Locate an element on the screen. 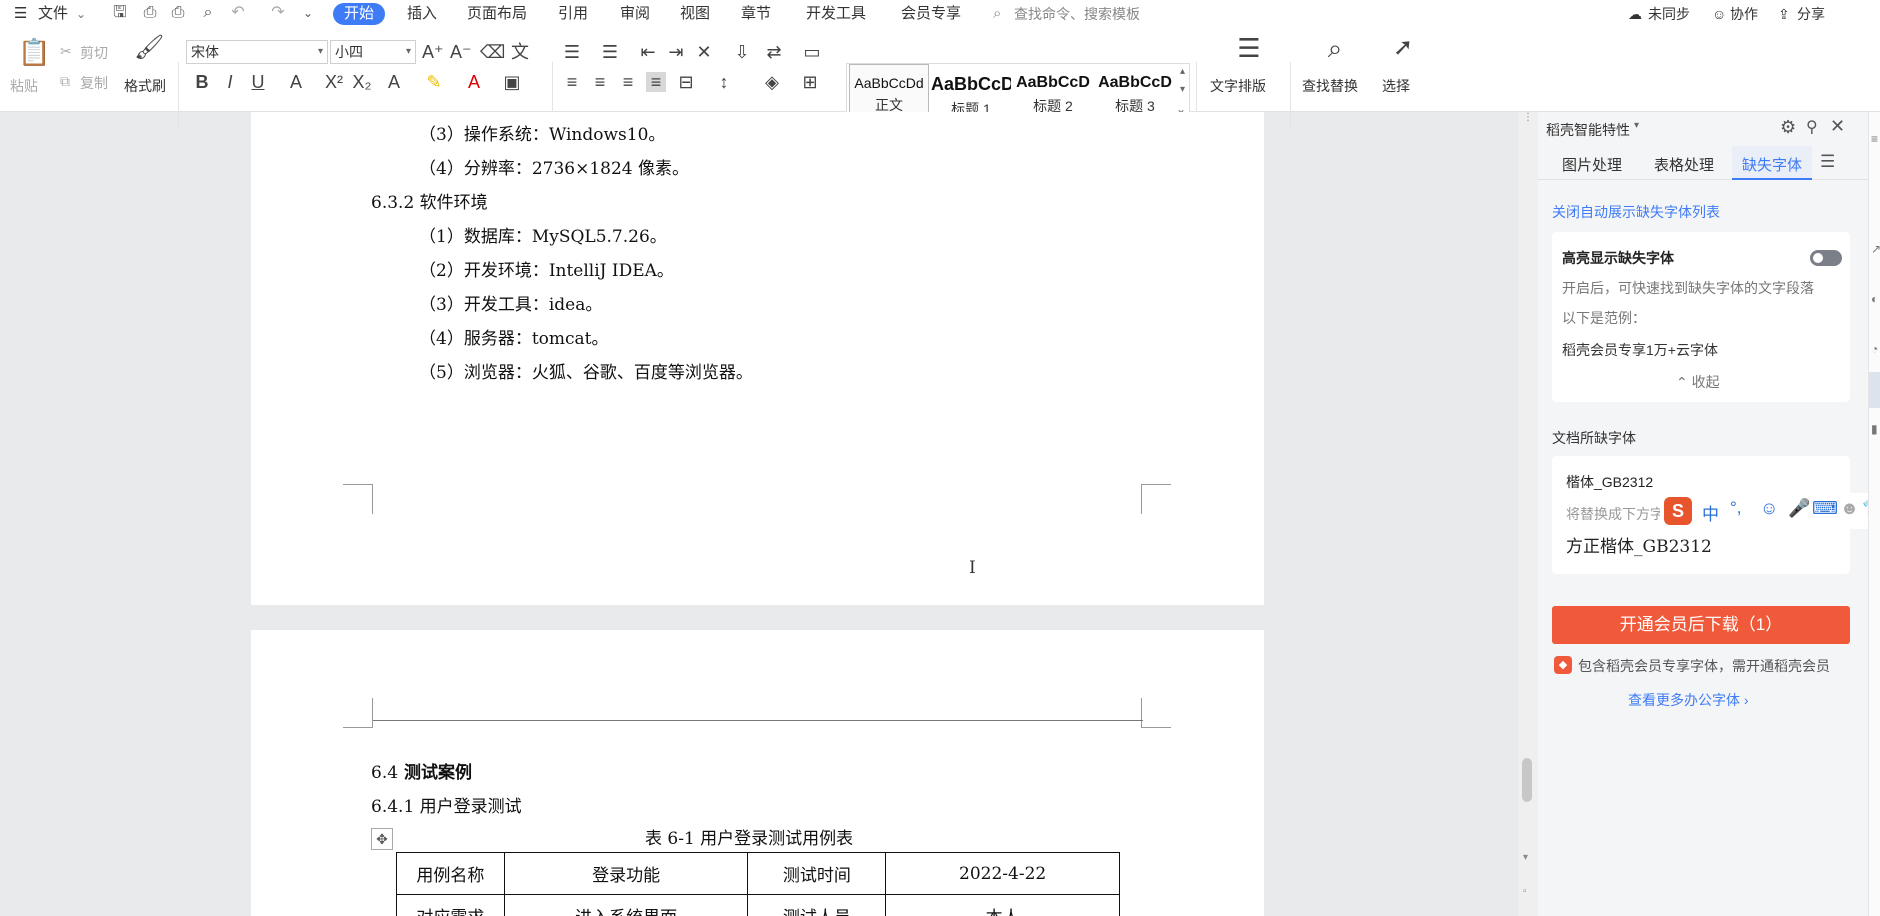 The width and height of the screenshot is (1880, 916). table-cell: 本人 is located at coordinates (1002, 905).